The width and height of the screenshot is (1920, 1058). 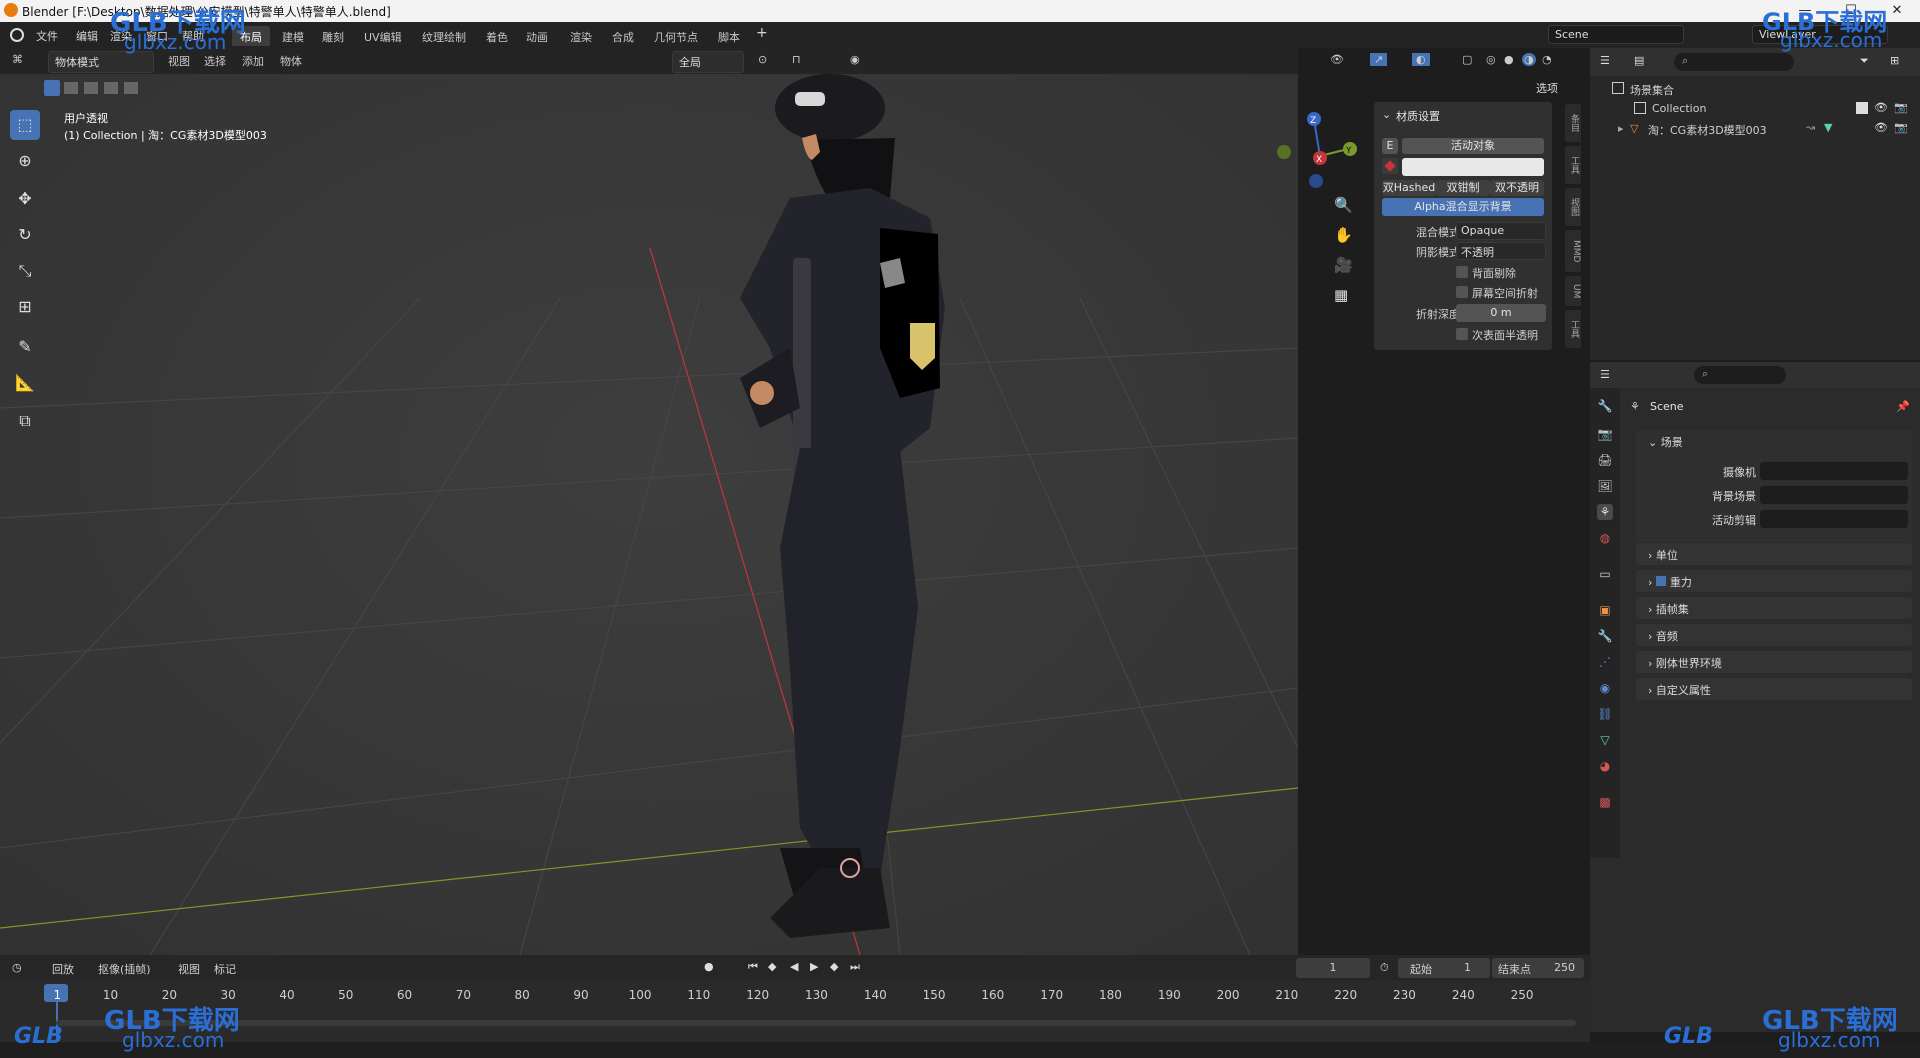 I want to click on backface-checkbox, so click(x=1462, y=272).